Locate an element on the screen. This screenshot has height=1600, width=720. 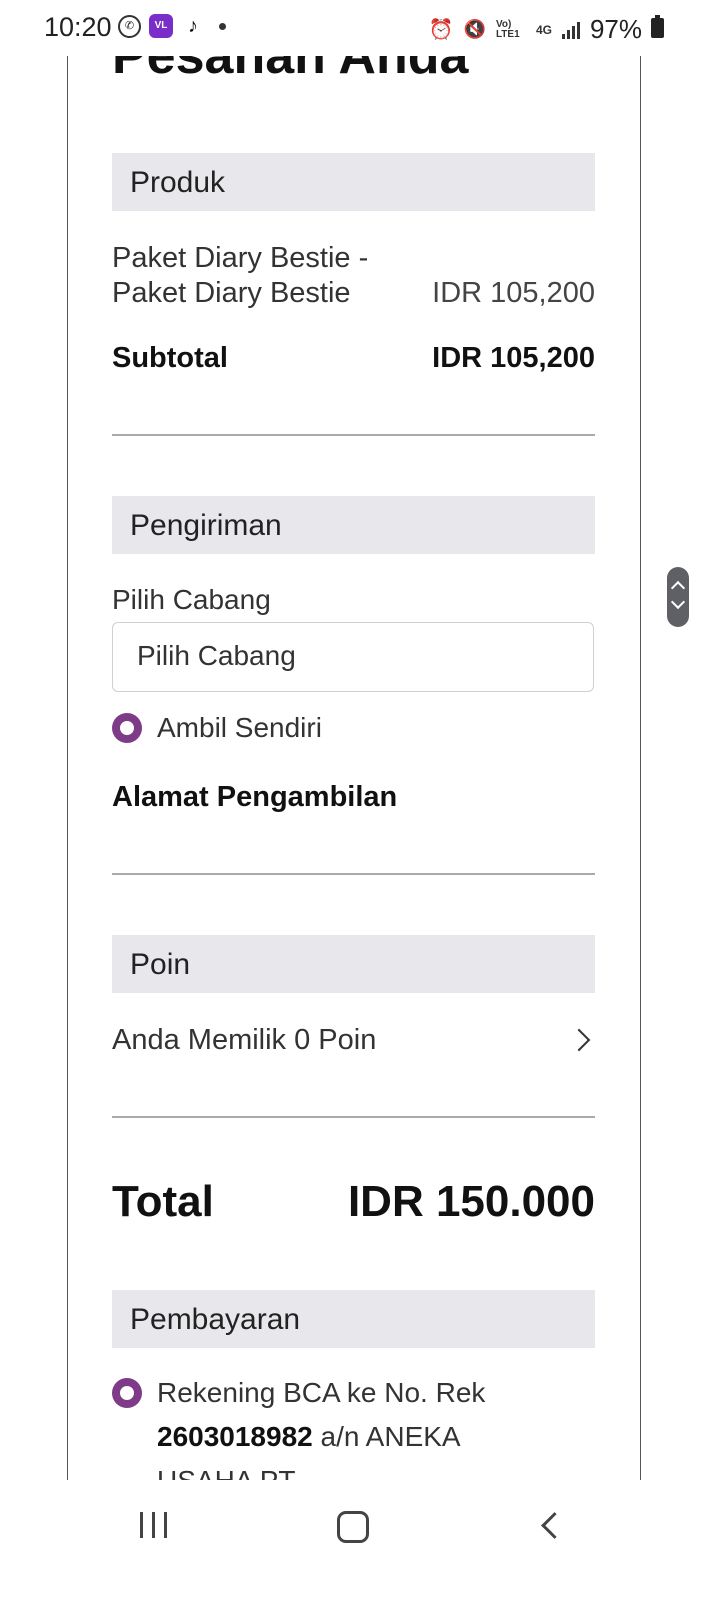
mute-icon: 🔇 is located at coordinates (474, 29).